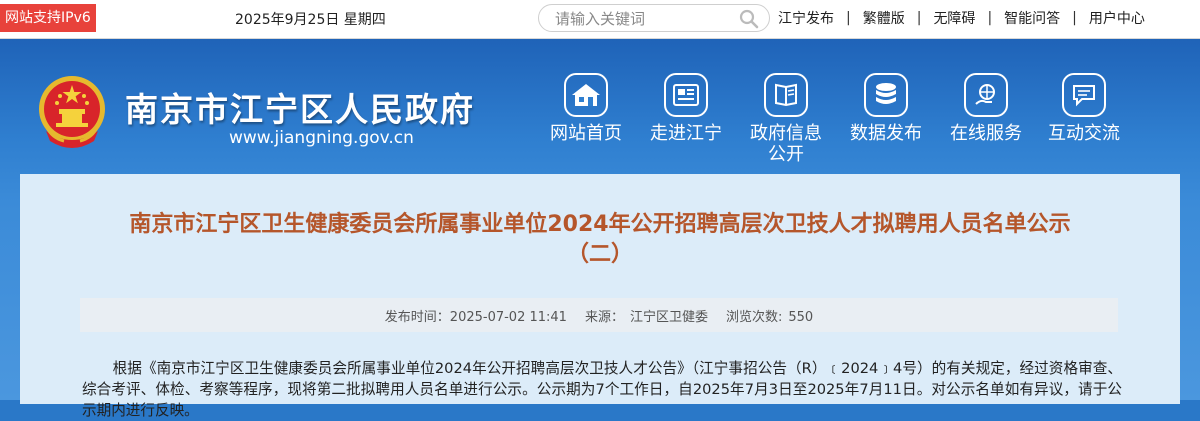  What do you see at coordinates (786, 95) in the screenshot?
I see `book-icon` at bounding box center [786, 95].